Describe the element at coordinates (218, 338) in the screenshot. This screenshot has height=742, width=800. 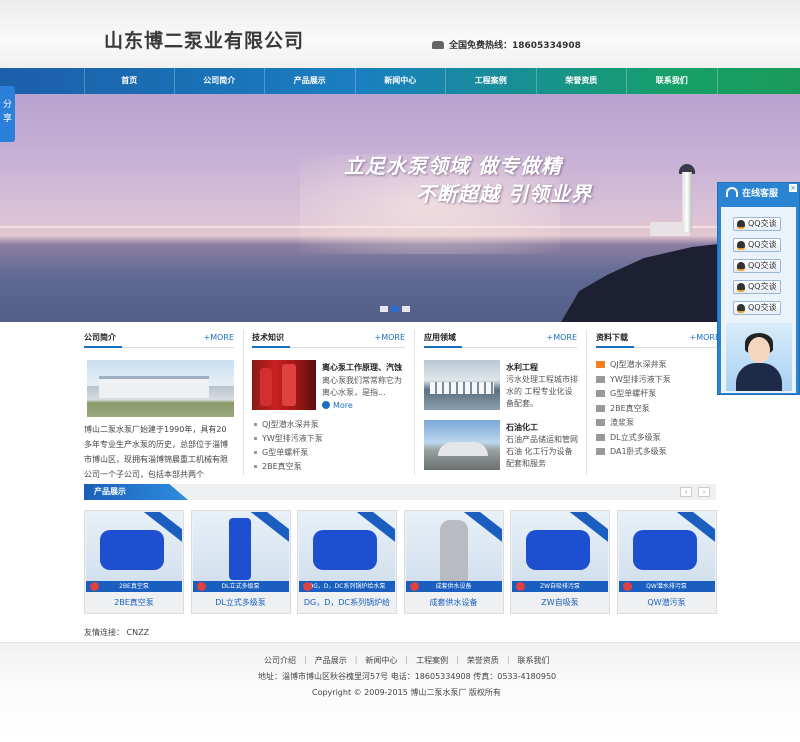
I see `about-more-link: +MORE` at that location.